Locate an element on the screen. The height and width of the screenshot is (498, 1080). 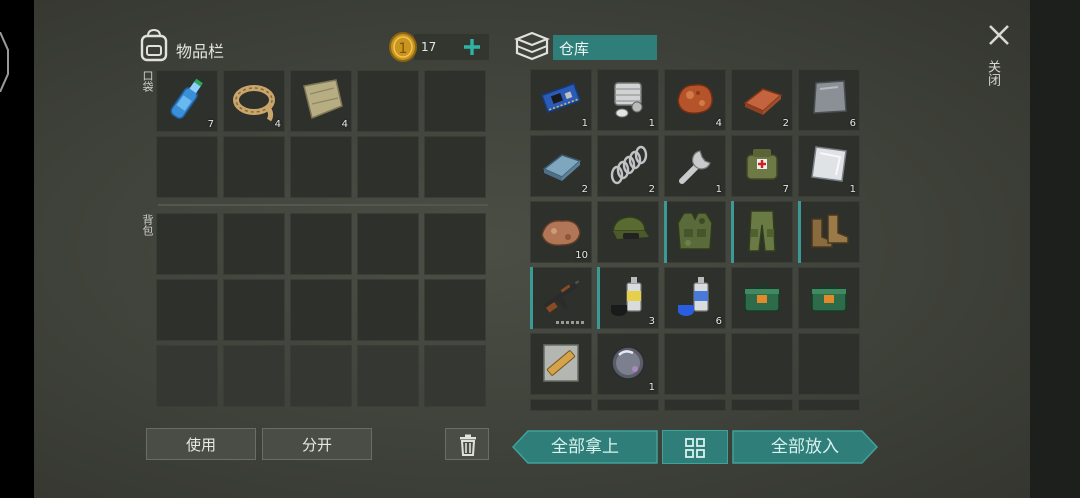
iron-ore-icon is located at coordinates (561, 233).